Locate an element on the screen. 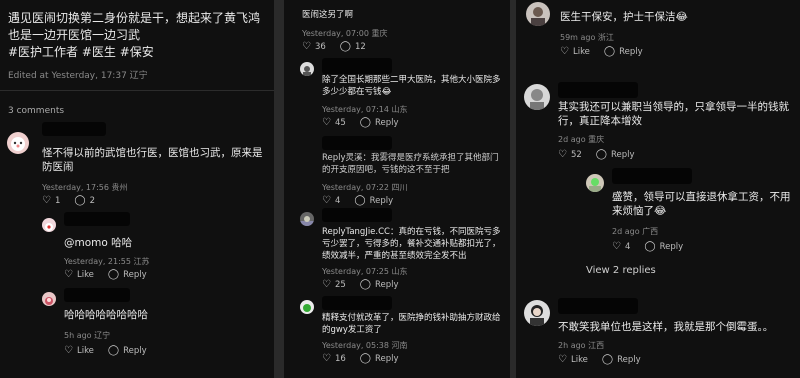  comment-text: Reply灵溪：我雾得是医疗系统承担了其他部门的开支原因吧，亏钱的这不至于把 is located at coordinates (410, 164).